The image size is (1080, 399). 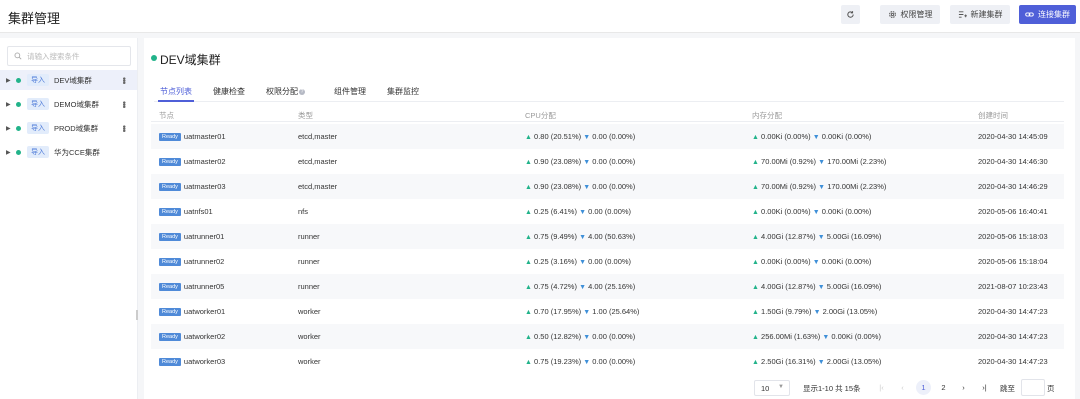 I want to click on created-time: 2020-04-30 14:45:09, so click(x=1013, y=136).